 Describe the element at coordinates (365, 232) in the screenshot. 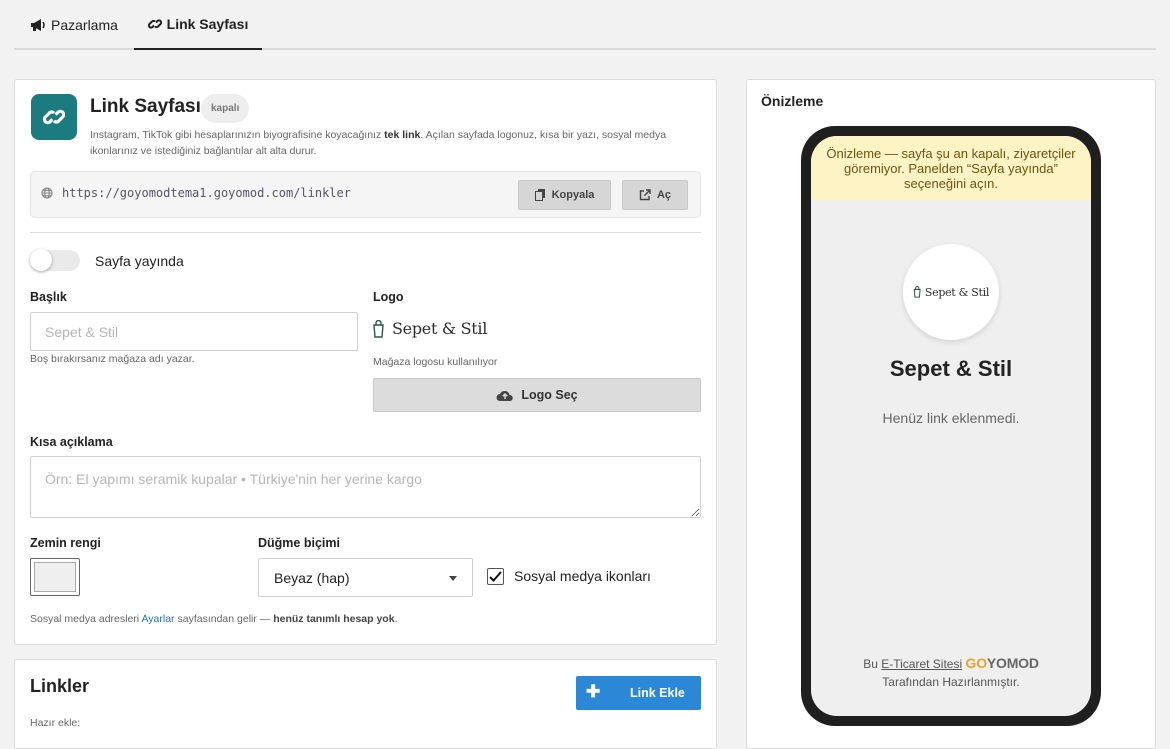

I see `divider` at that location.